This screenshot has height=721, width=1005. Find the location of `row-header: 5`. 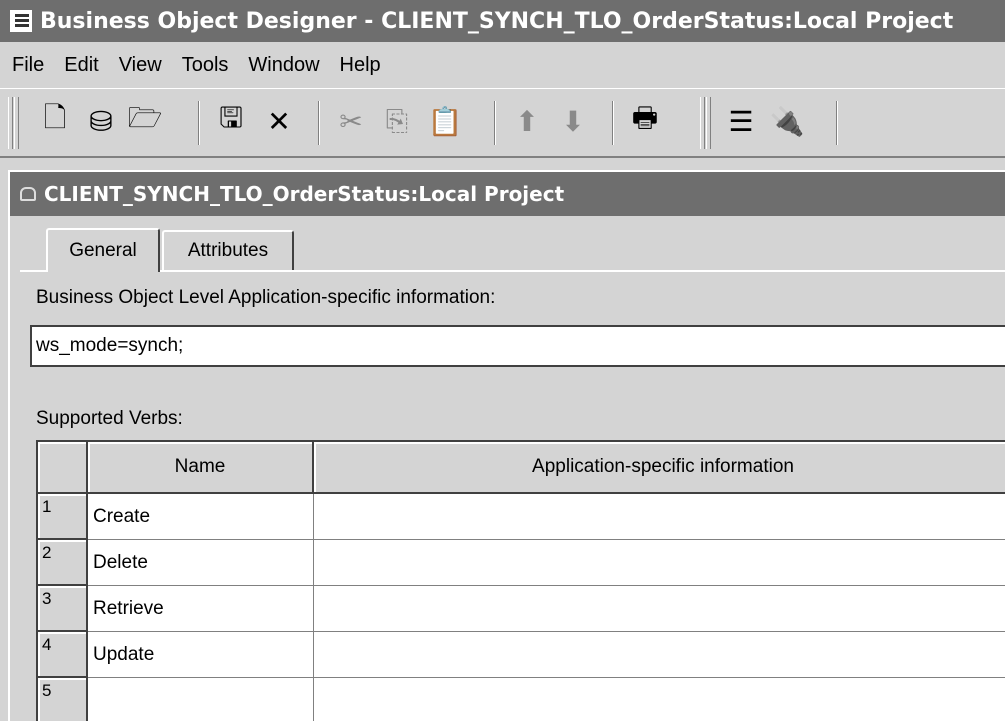

row-header: 5 is located at coordinates (63, 699).